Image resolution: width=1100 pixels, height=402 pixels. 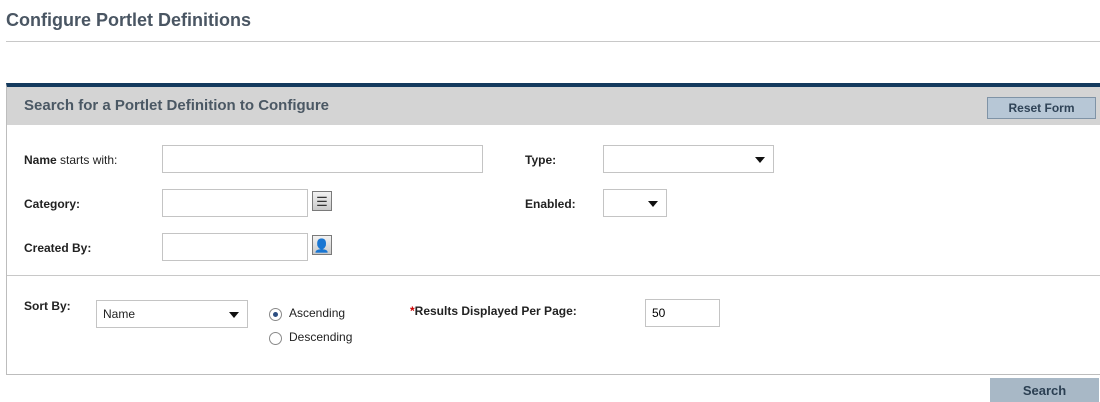 What do you see at coordinates (119, 314) in the screenshot?
I see `sort-by-value: Name` at bounding box center [119, 314].